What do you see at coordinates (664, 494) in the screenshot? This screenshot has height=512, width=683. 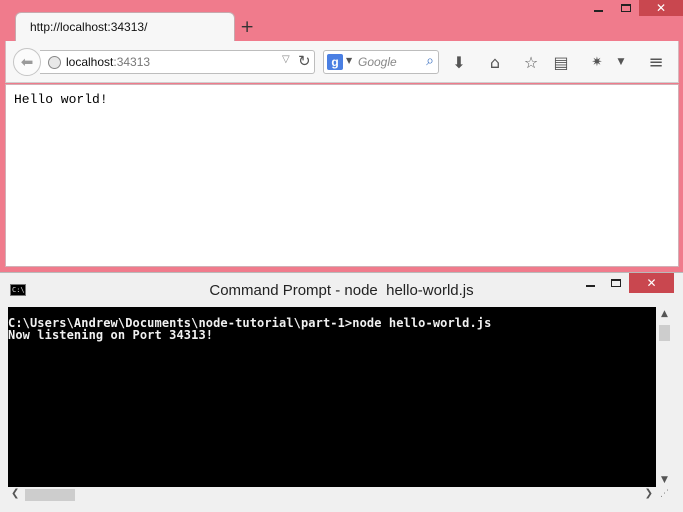 I see `resize-grip-icon: ⋰` at bounding box center [664, 494].